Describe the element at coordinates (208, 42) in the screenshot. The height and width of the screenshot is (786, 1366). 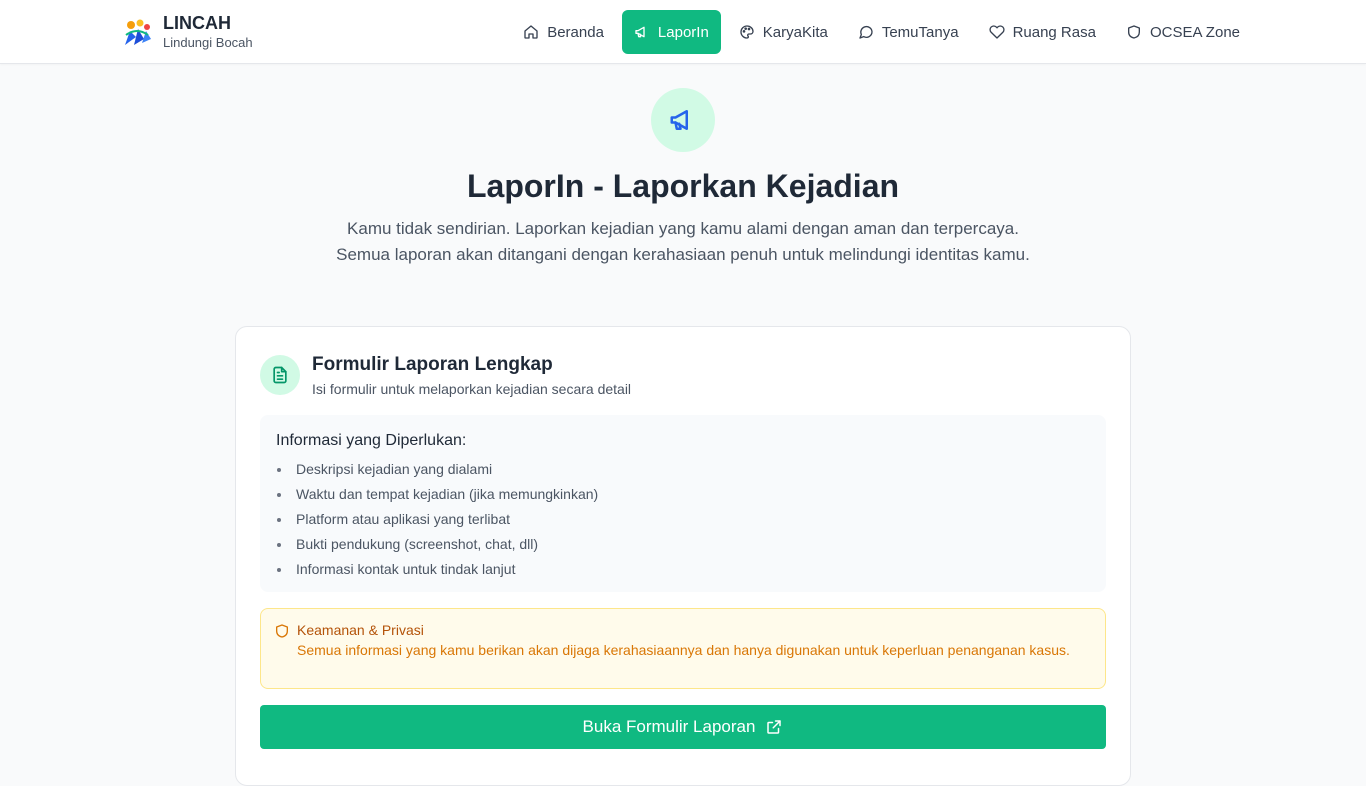
I see `brand-tagline: Lindungi Bocah` at that location.